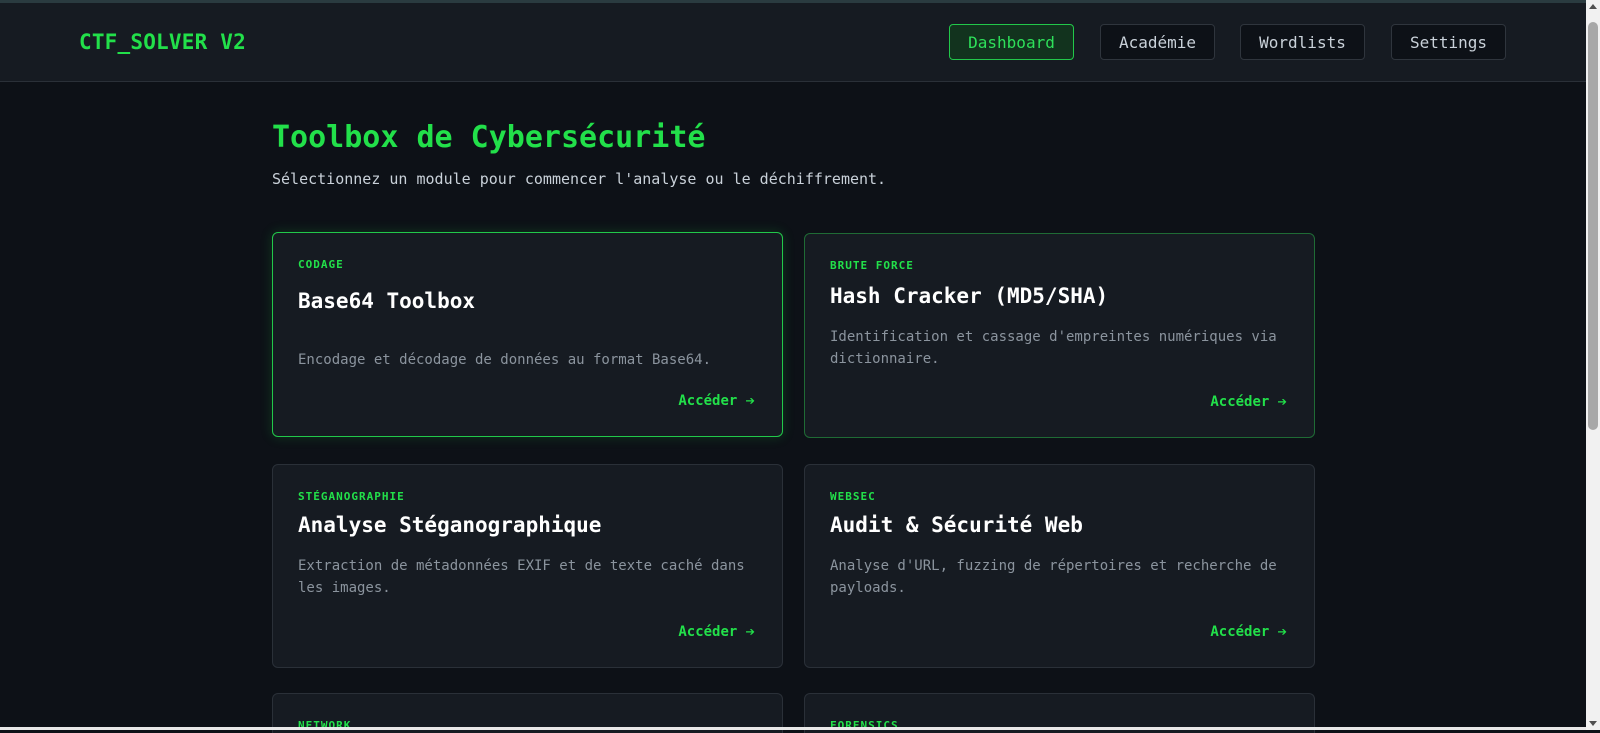 This screenshot has width=1600, height=733. Describe the element at coordinates (1157, 42) in the screenshot. I see `nav-academie-button: Académie` at that location.